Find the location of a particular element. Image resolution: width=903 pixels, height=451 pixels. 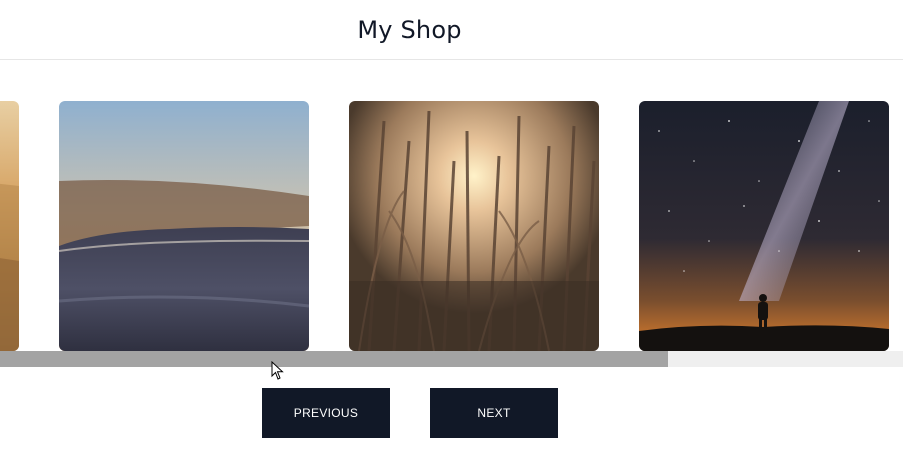

golden-sea-photo is located at coordinates (9, 226).